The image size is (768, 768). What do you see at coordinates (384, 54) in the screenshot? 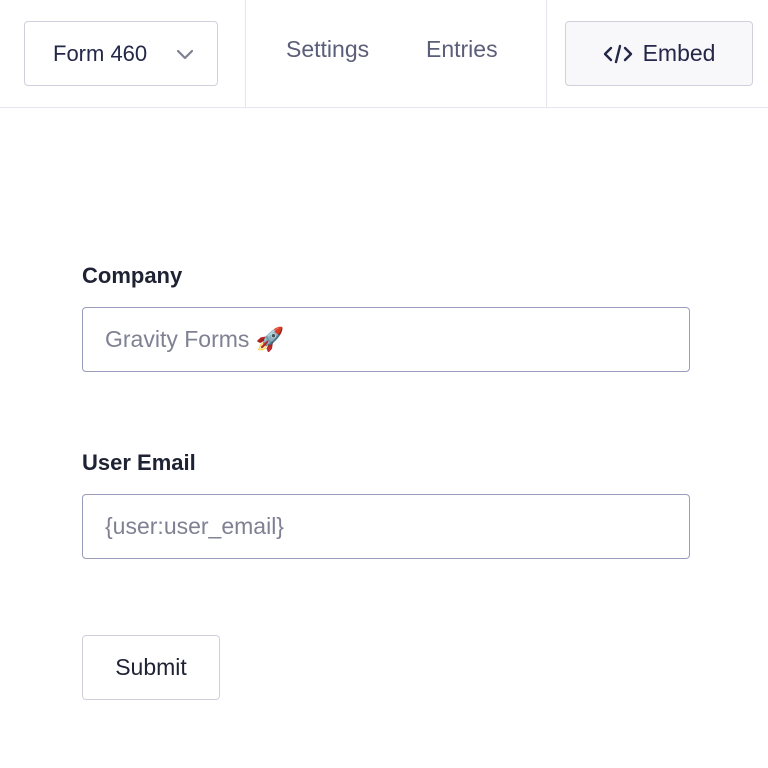
I see `toolbar: Form 460 Settings Entries Embed` at bounding box center [384, 54].